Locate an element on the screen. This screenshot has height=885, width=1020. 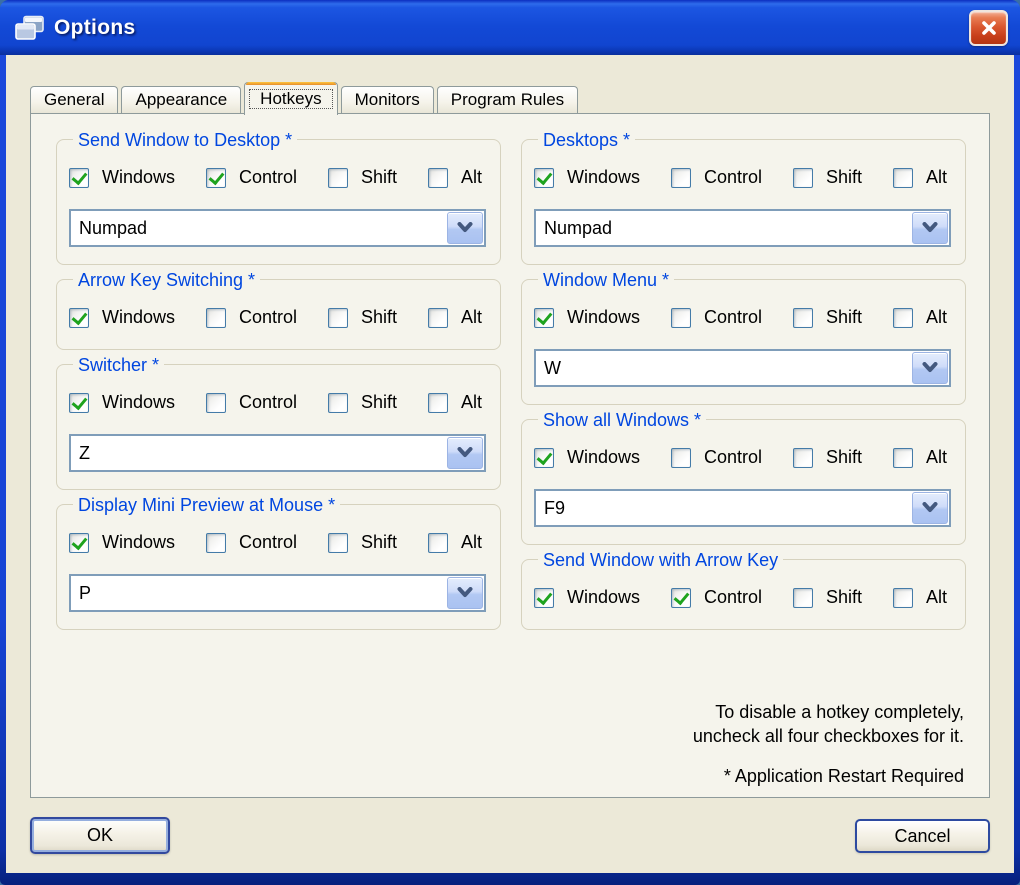
tab-label: Appearance is located at coordinates (181, 99).